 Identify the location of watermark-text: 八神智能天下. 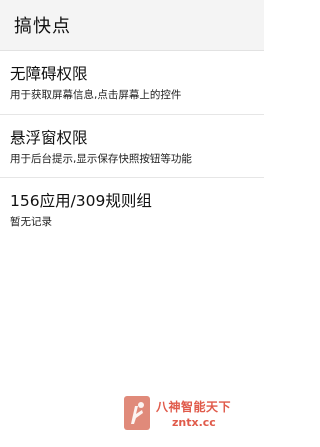
(194, 406).